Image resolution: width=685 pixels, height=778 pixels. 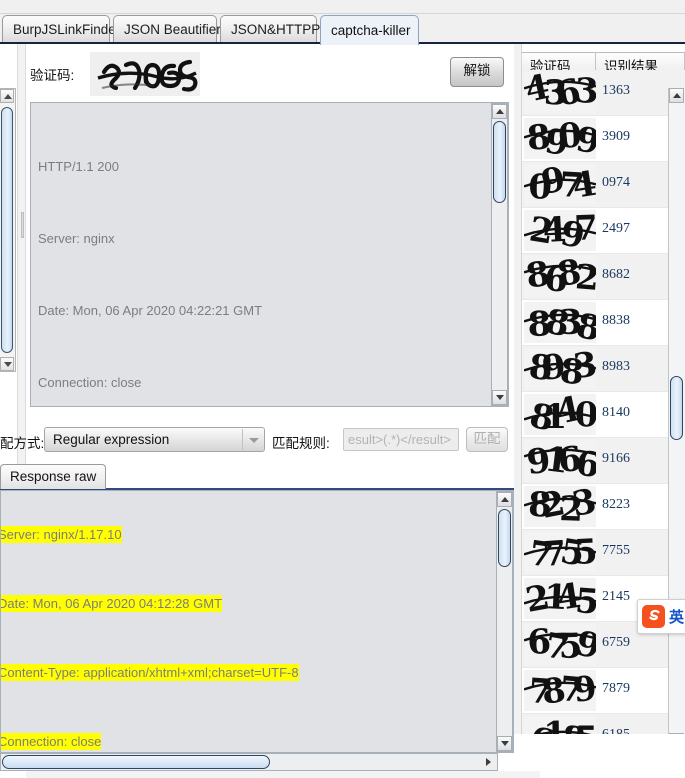 I want to click on response-line-text: Date: Mon, 06 Apr 2020 04:12:28 GMT, so click(x=111, y=603).